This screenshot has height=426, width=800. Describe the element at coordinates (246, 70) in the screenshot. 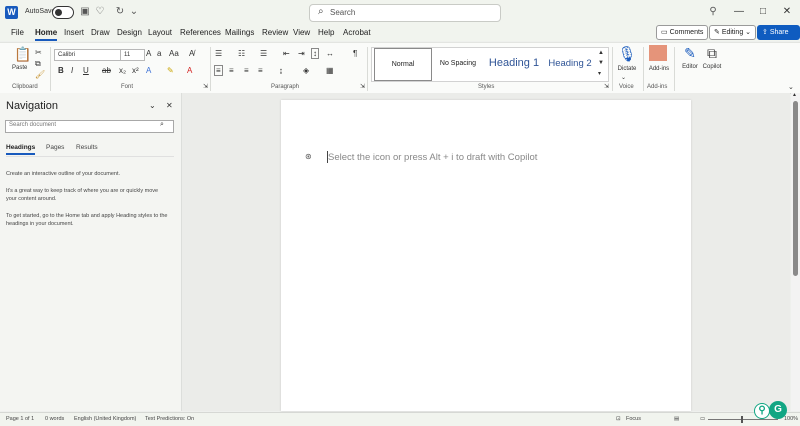

I see `align-right-icon: ≡` at that location.